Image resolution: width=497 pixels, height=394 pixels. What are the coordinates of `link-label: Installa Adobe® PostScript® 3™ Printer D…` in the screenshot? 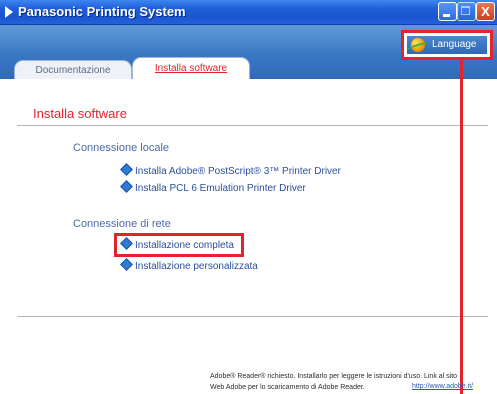 It's located at (238, 171).